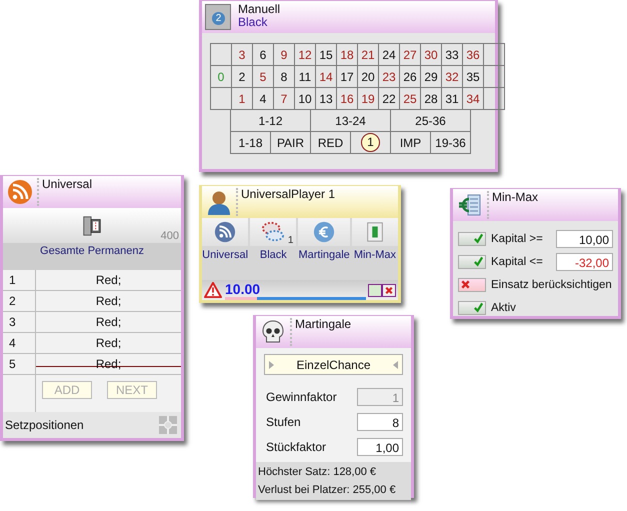 This screenshot has height=511, width=627. Describe the element at coordinates (213, 290) in the screenshot. I see `warning-icon` at that location.